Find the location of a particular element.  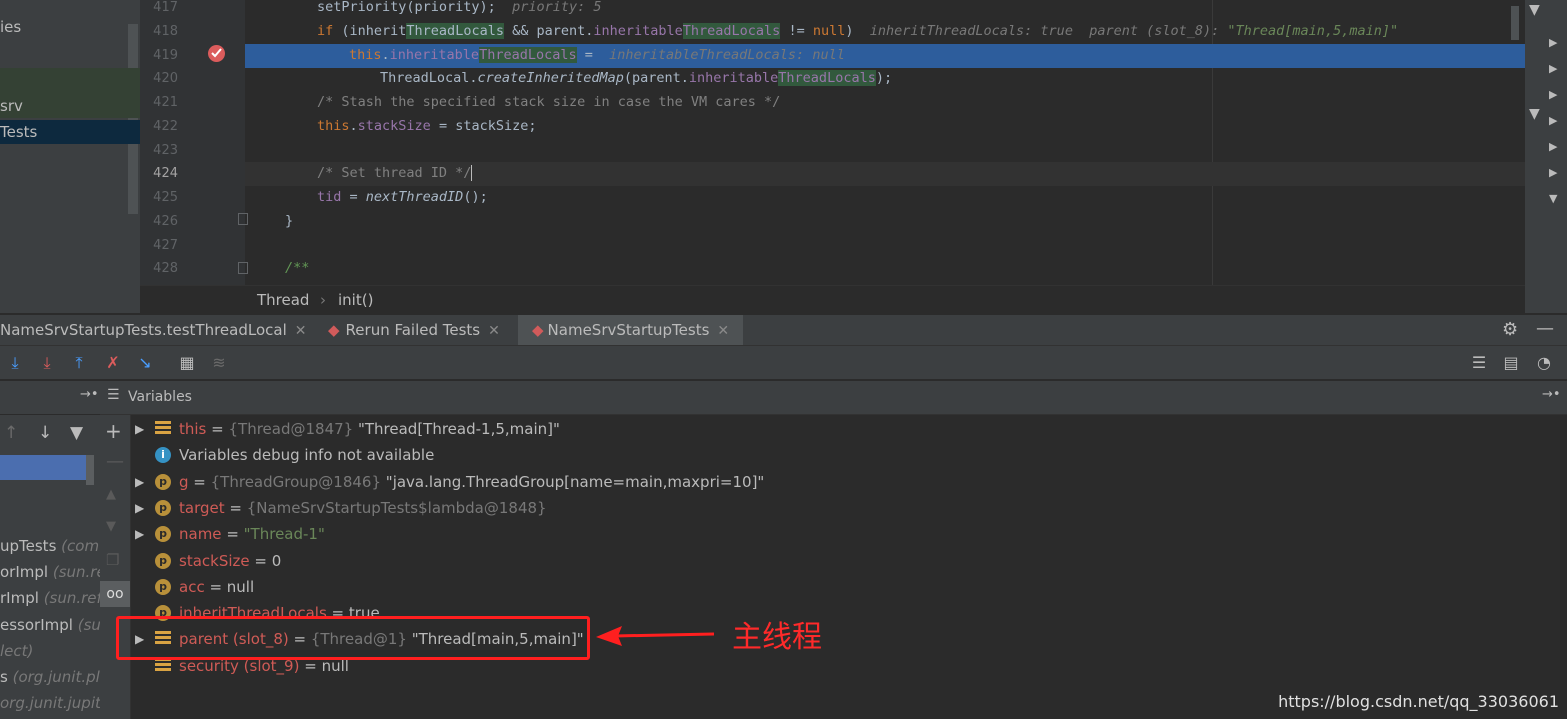

code-text: /* Set thread ID */ is located at coordinates (394, 173).